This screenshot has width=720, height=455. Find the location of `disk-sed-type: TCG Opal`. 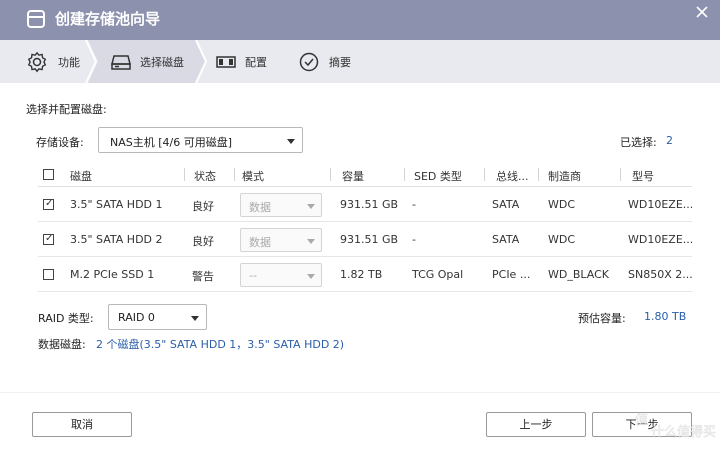

disk-sed-type: TCG Opal is located at coordinates (438, 274).